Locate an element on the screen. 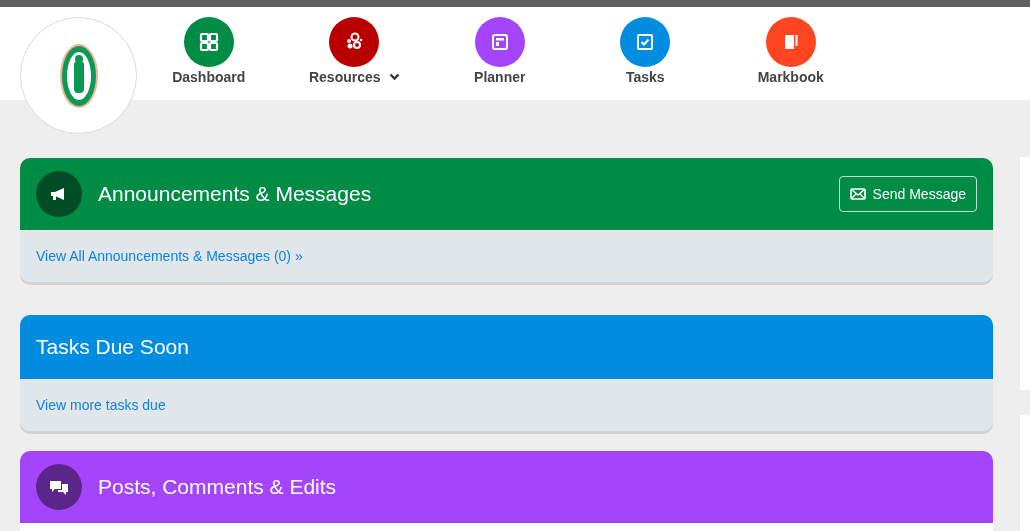  card-title: Announcements & Messages is located at coordinates (235, 194).